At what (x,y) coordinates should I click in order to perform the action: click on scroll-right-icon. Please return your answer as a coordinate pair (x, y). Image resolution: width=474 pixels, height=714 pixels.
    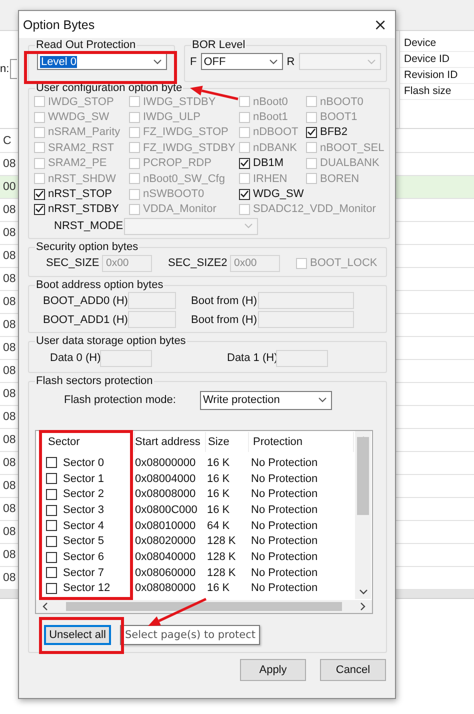
    Looking at the image, I should click on (363, 607).